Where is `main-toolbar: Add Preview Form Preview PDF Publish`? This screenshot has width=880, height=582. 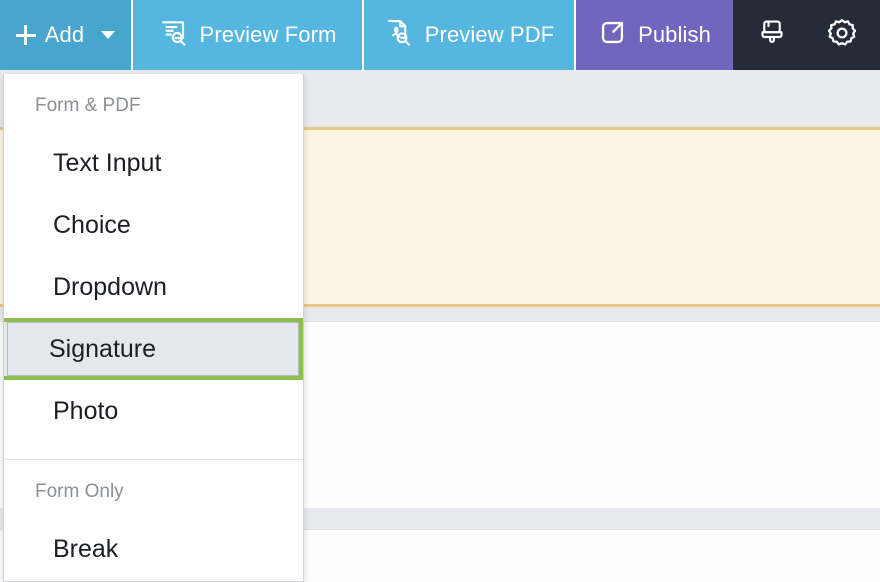
main-toolbar: Add Preview Form Preview PDF Publish is located at coordinates (440, 35).